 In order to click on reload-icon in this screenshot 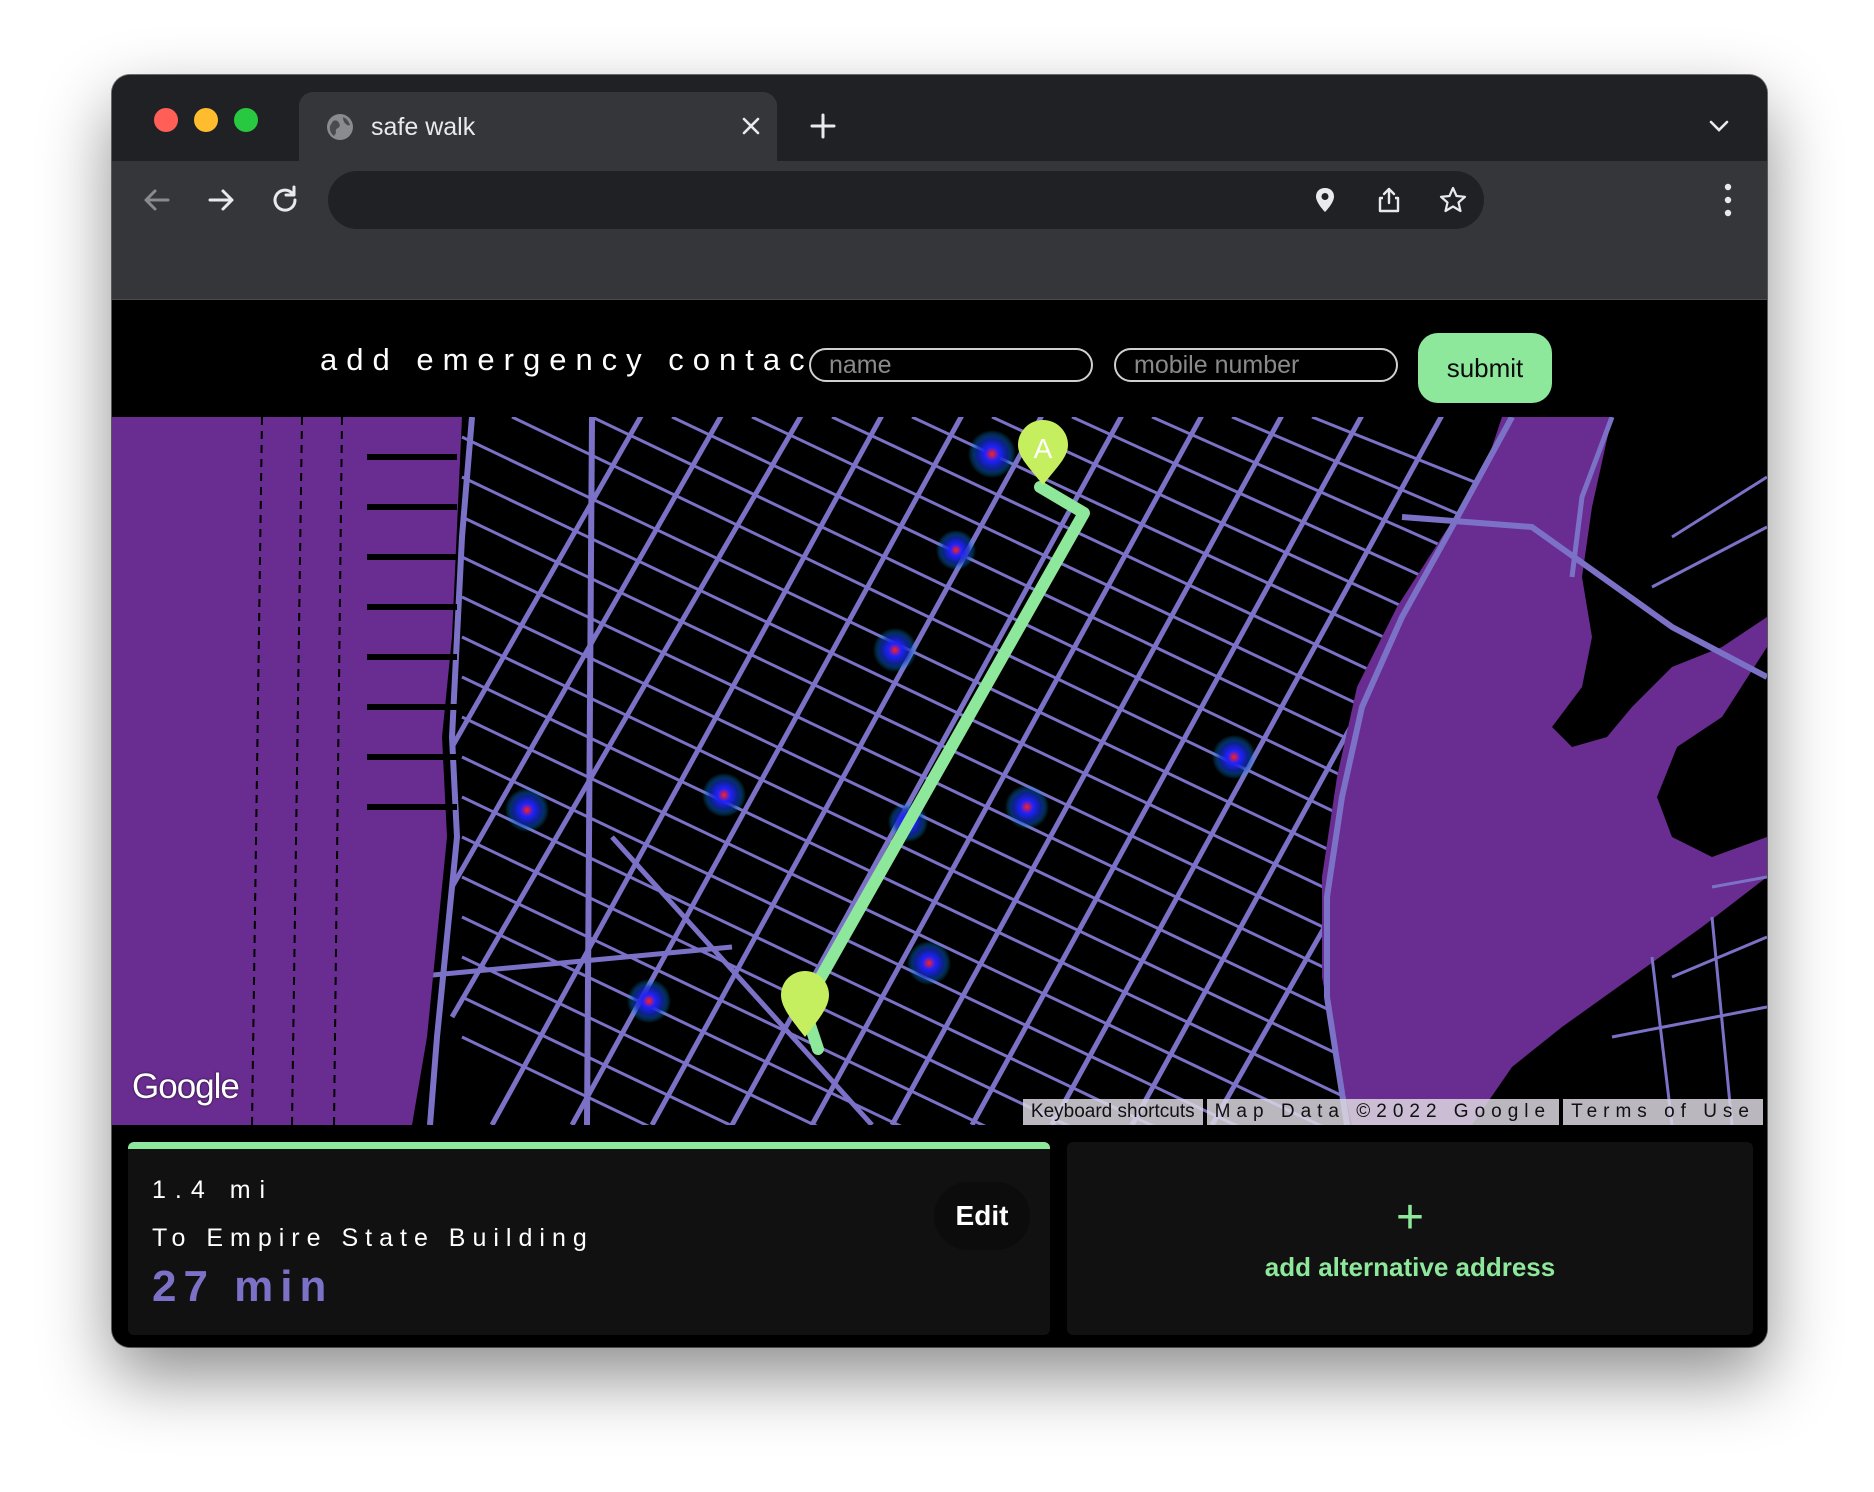, I will do `click(285, 200)`.